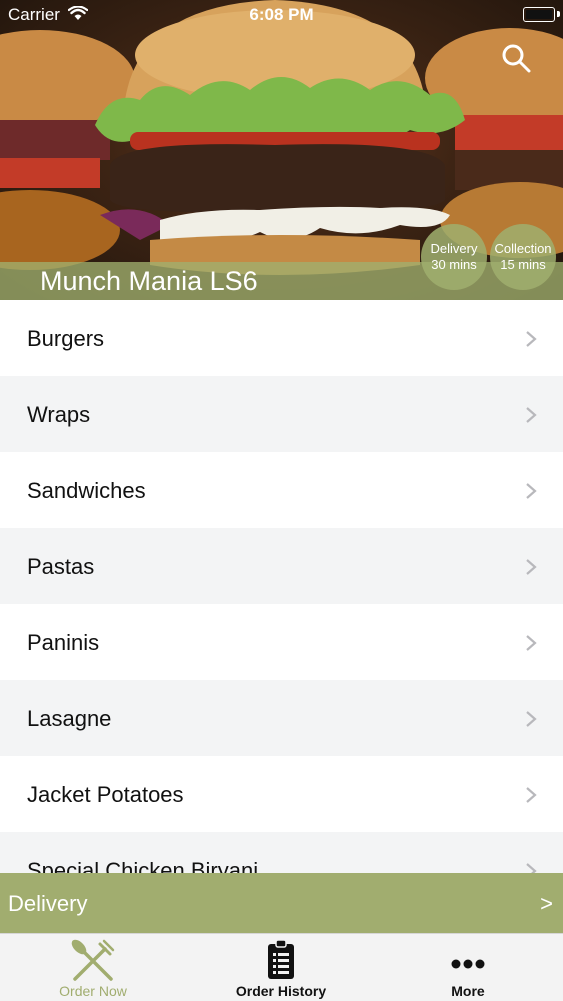 Image resolution: width=563 pixels, height=1001 pixels. Describe the element at coordinates (281, 852) in the screenshot. I see `menu-item-special-chicken-biryani: Special Chicken Biryani` at that location.